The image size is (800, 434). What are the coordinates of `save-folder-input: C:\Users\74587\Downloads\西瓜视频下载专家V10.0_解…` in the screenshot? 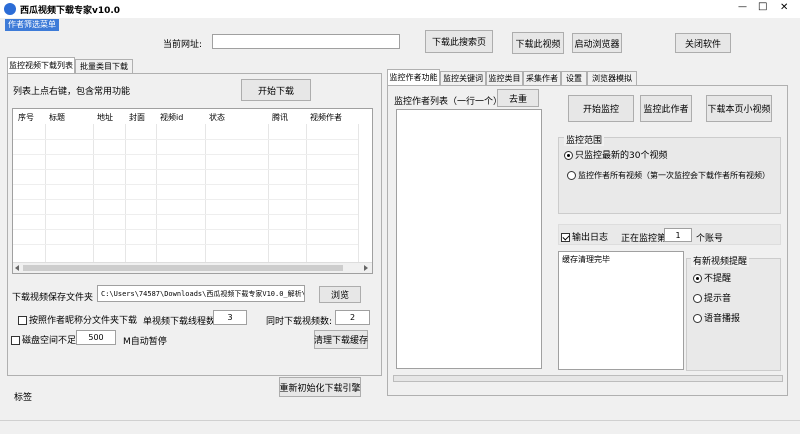 It's located at (201, 293).